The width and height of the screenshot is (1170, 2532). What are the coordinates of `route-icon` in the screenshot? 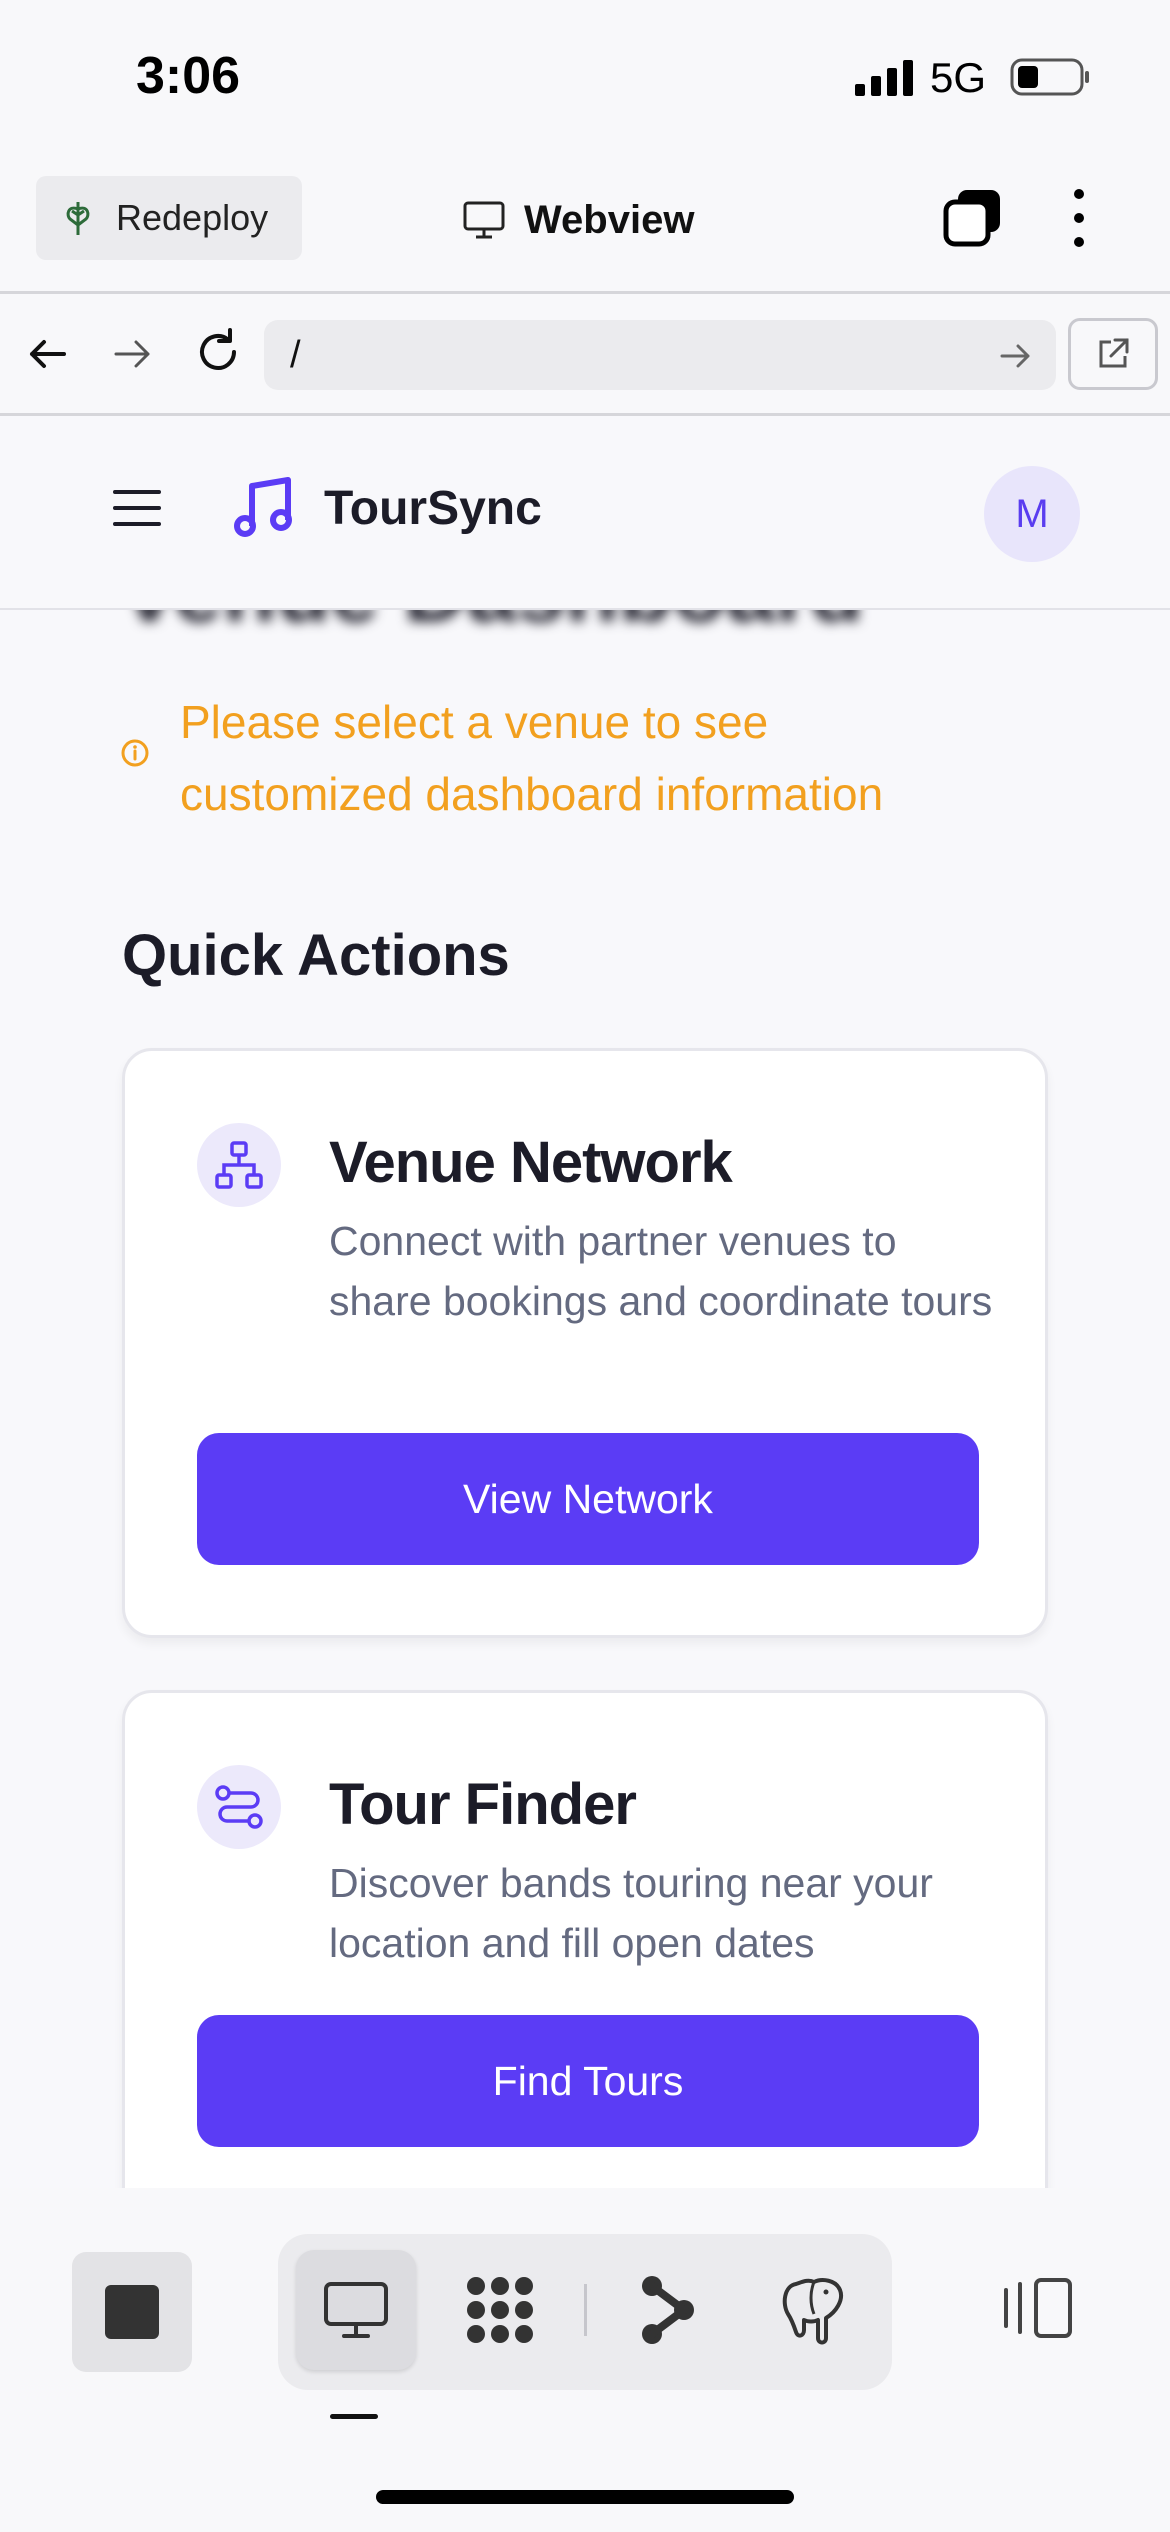 It's located at (239, 1807).